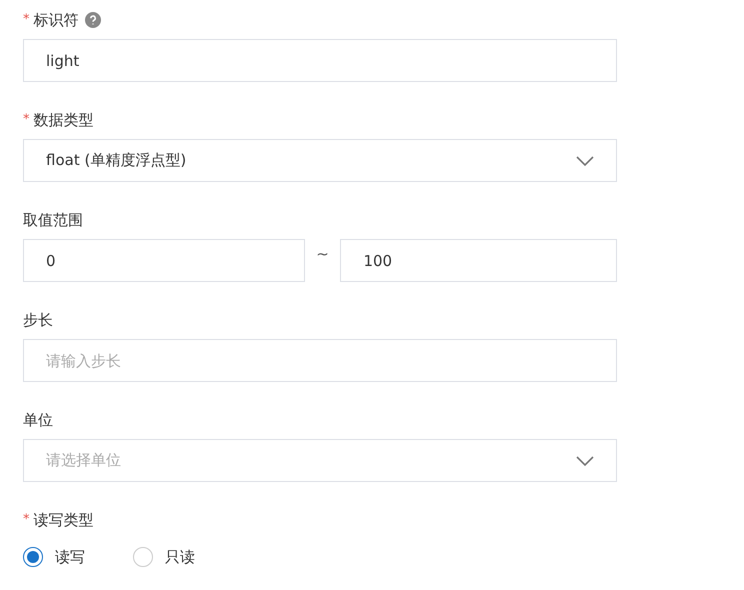 This screenshot has width=744, height=590. What do you see at coordinates (56, 20) in the screenshot?
I see `field-label: 标识符` at bounding box center [56, 20].